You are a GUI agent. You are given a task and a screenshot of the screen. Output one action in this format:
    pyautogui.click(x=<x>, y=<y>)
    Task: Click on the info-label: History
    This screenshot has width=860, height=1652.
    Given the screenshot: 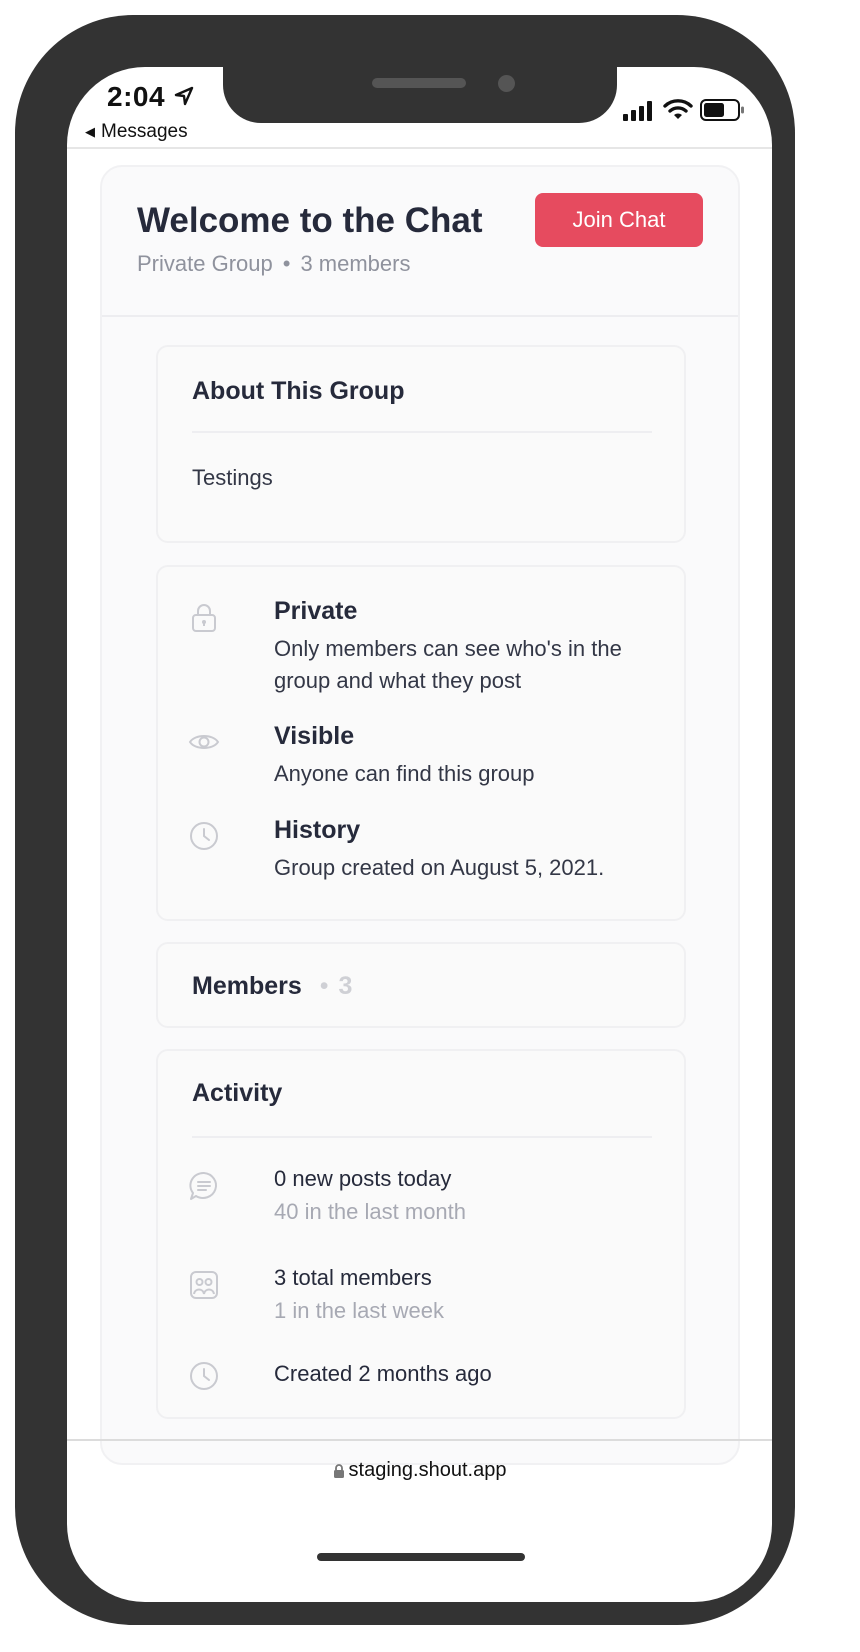 What is the action you would take?
    pyautogui.click(x=317, y=830)
    